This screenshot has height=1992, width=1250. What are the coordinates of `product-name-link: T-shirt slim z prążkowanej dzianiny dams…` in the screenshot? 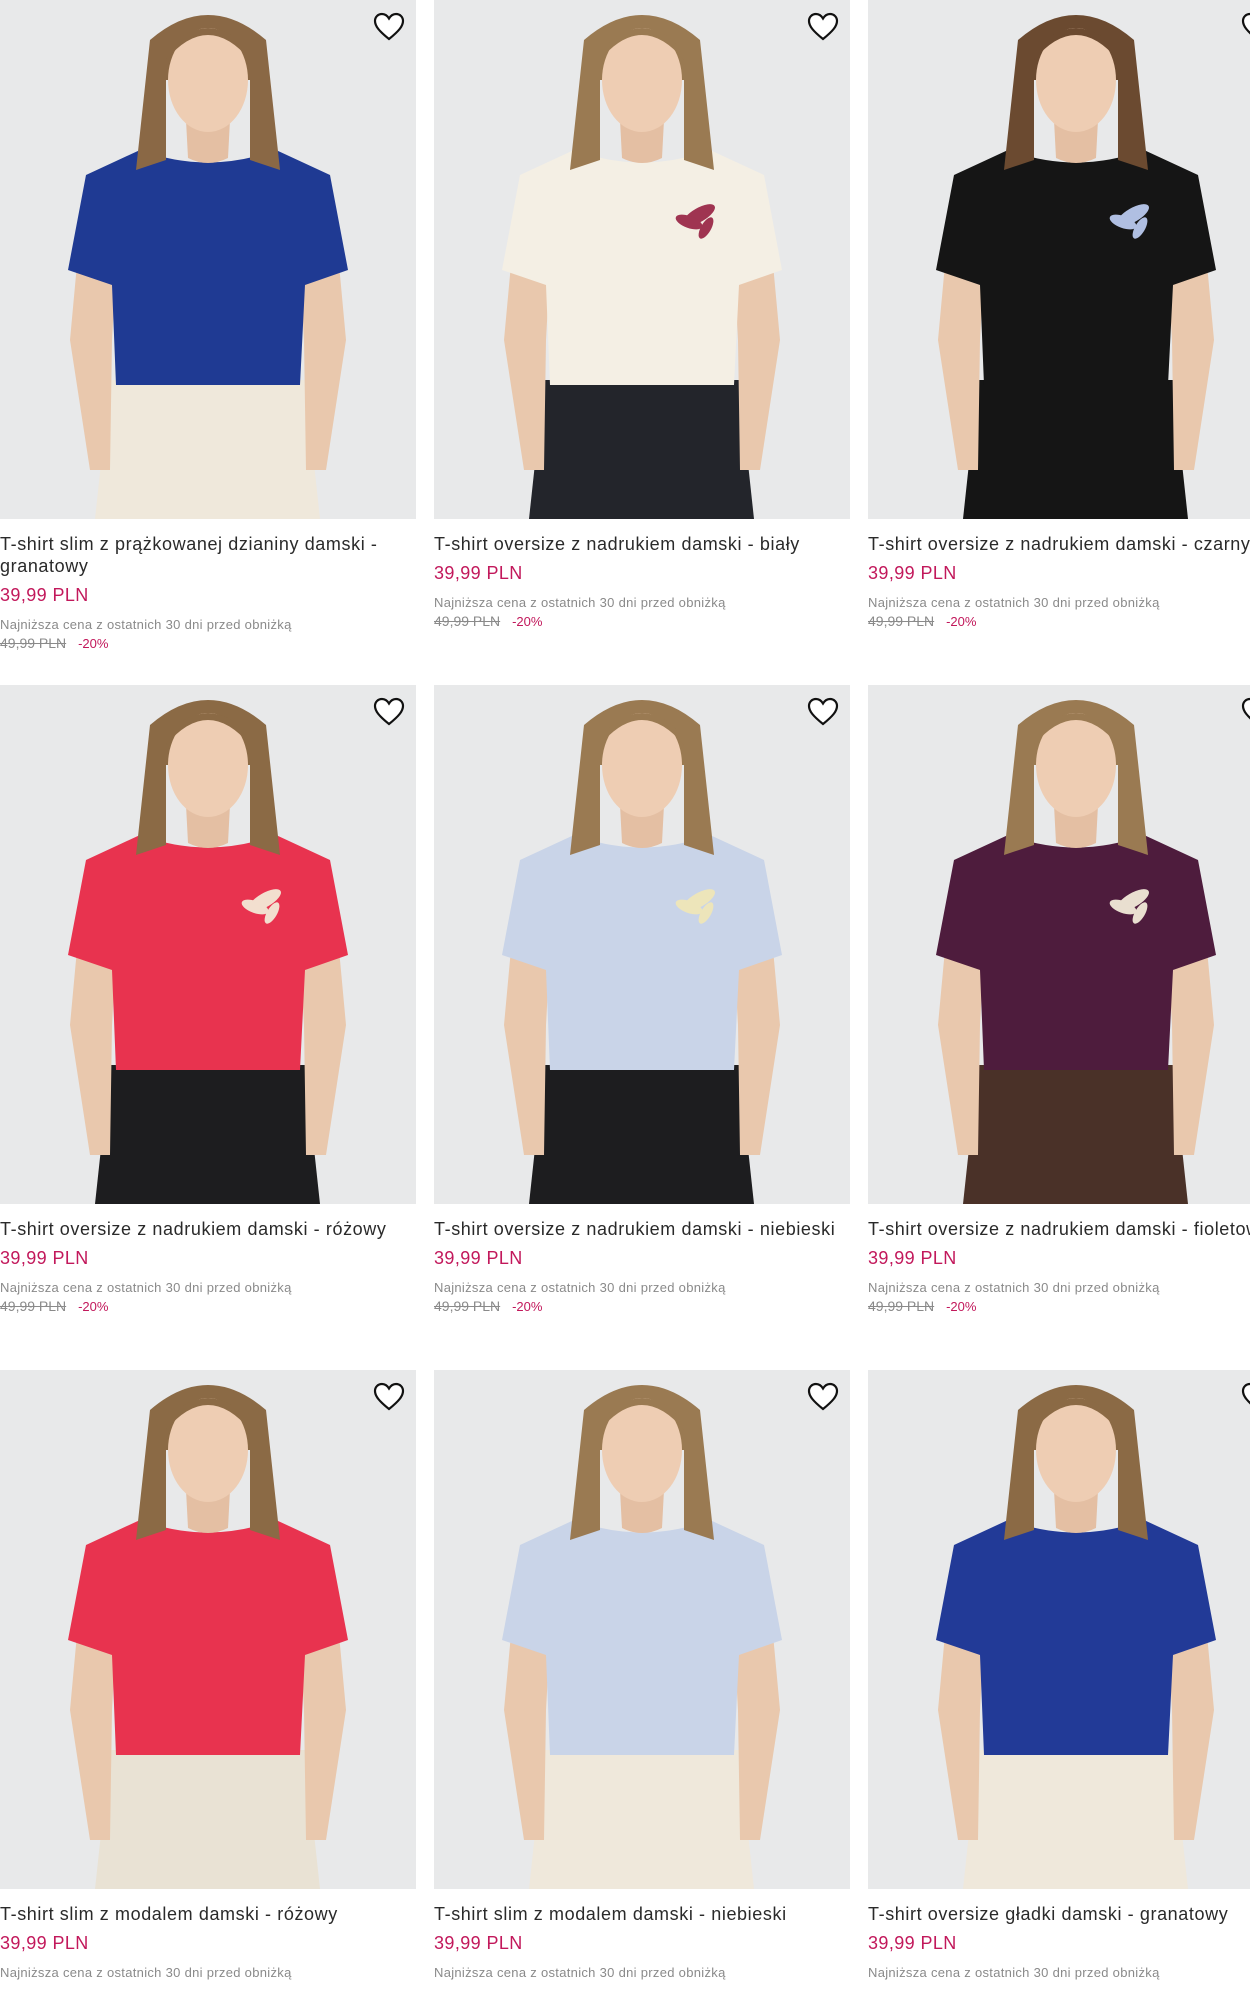 It's located at (208, 555).